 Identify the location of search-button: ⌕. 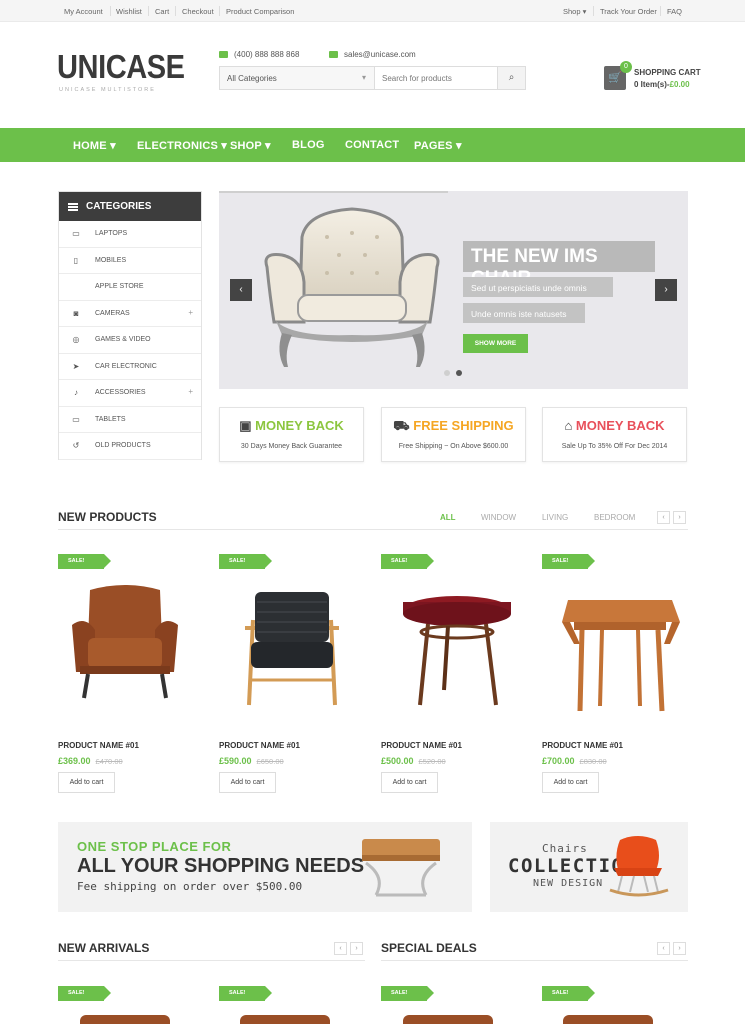
(511, 78).